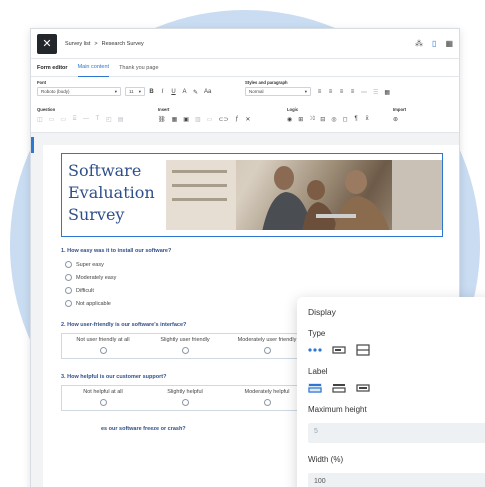  What do you see at coordinates (252, 195) in the screenshot?
I see `survey-banner: Software Evaluation Survey` at bounding box center [252, 195].